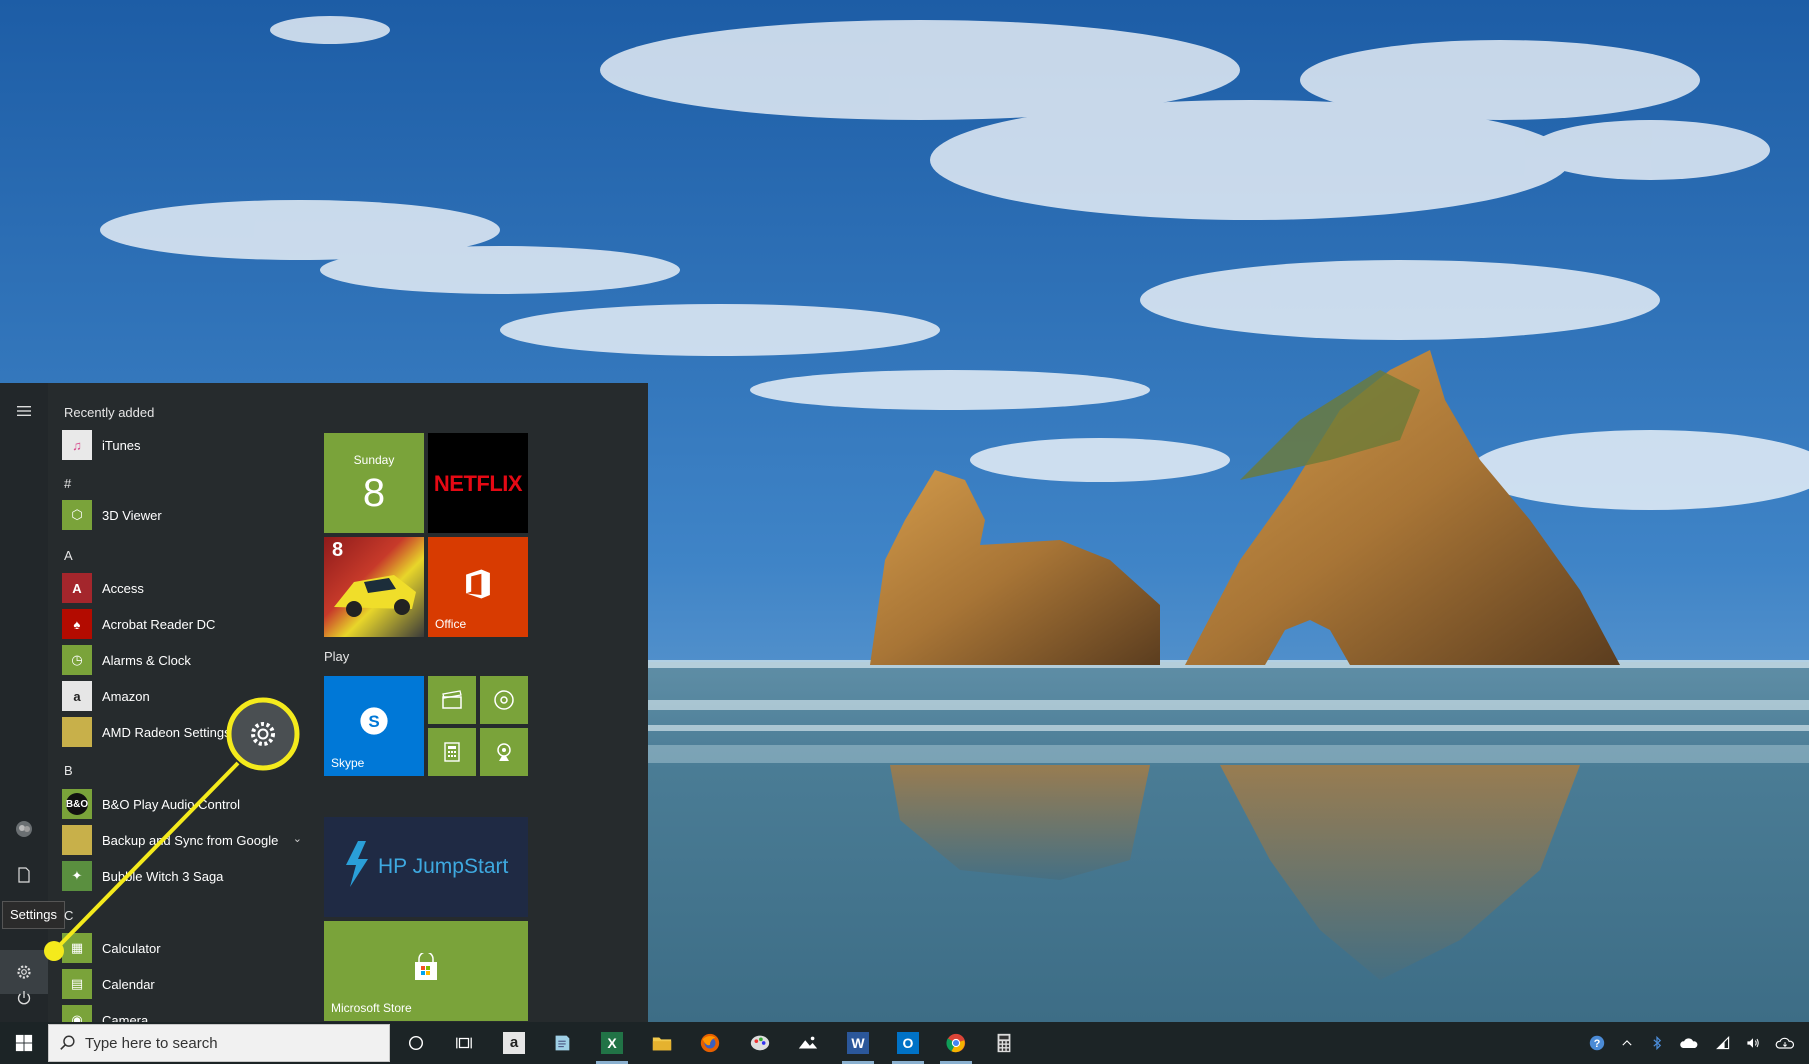 The image size is (1809, 1064). What do you see at coordinates (109, 412) in the screenshot?
I see `section-header-recently-added: Recently added` at bounding box center [109, 412].